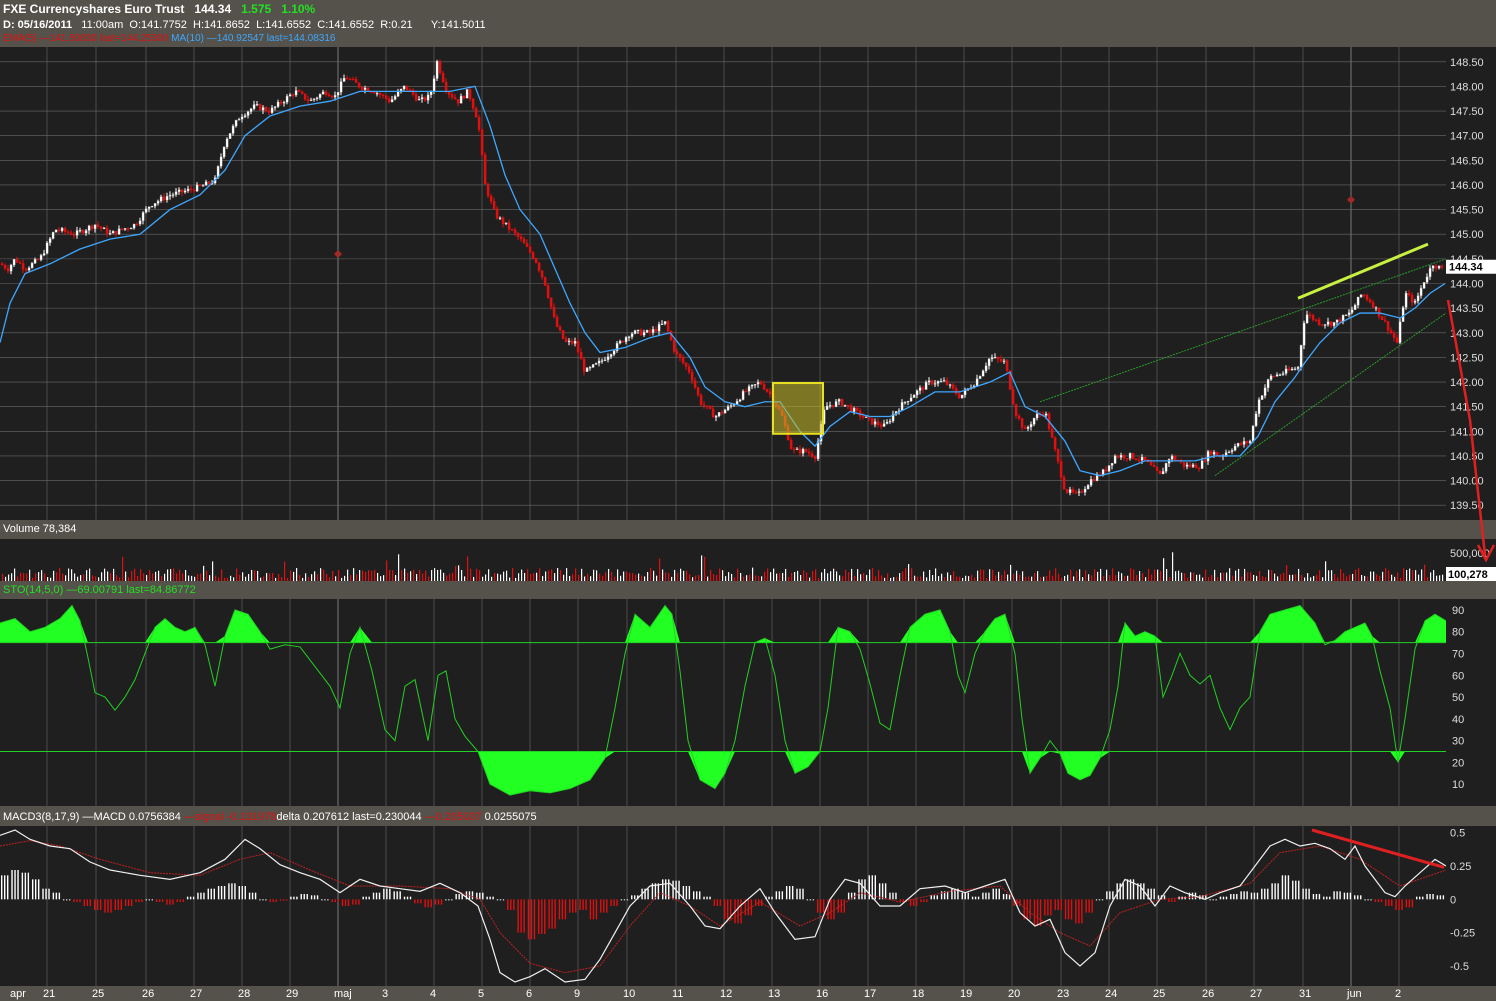 This screenshot has width=1496, height=1001. What do you see at coordinates (1458, 611) in the screenshot?
I see `sto-tick-label: 90` at bounding box center [1458, 611].